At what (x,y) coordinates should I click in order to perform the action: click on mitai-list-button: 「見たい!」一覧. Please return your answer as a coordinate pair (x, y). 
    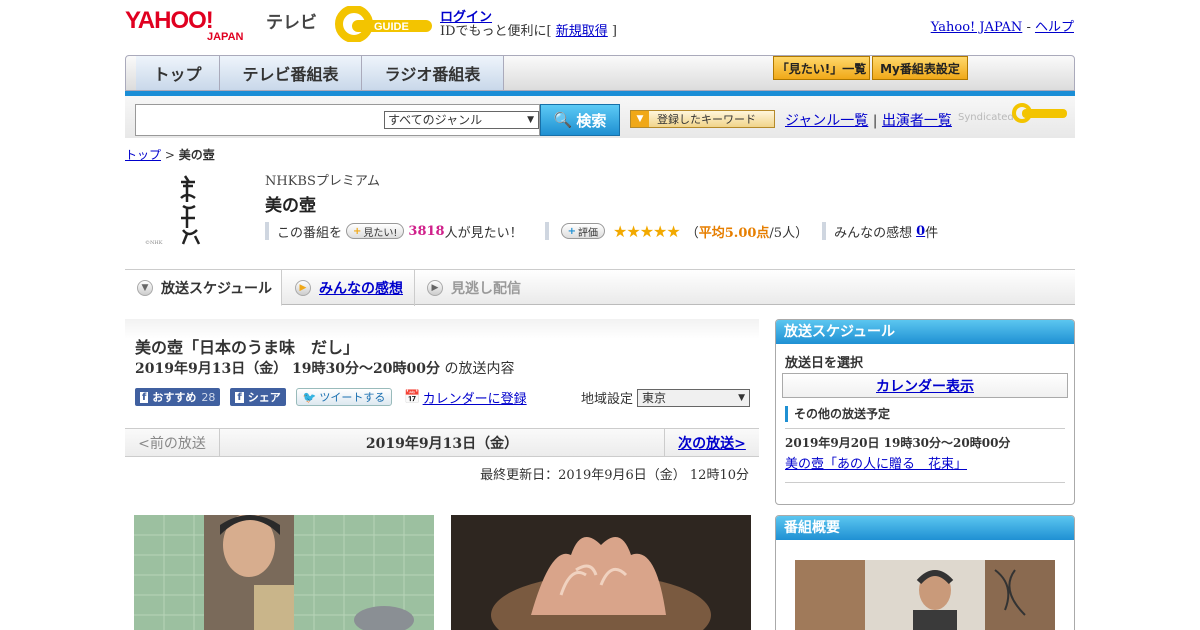
    Looking at the image, I should click on (821, 68).